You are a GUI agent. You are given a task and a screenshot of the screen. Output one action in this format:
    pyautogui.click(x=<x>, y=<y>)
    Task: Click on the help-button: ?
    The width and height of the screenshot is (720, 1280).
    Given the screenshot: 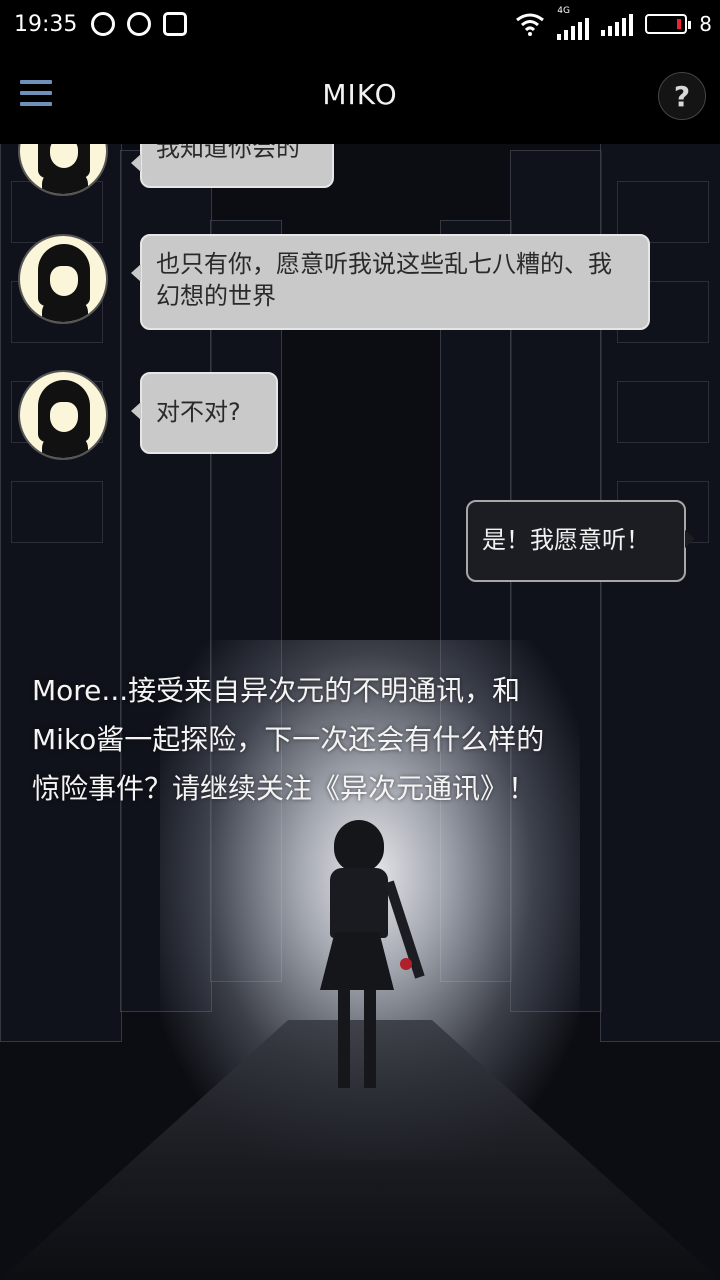 What is the action you would take?
    pyautogui.click(x=682, y=96)
    